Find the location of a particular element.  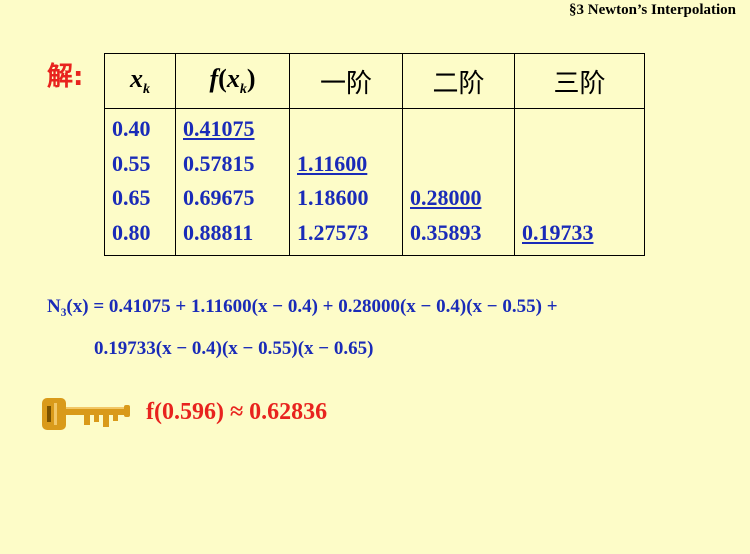

order2-value: 0.35893 is located at coordinates (446, 232).